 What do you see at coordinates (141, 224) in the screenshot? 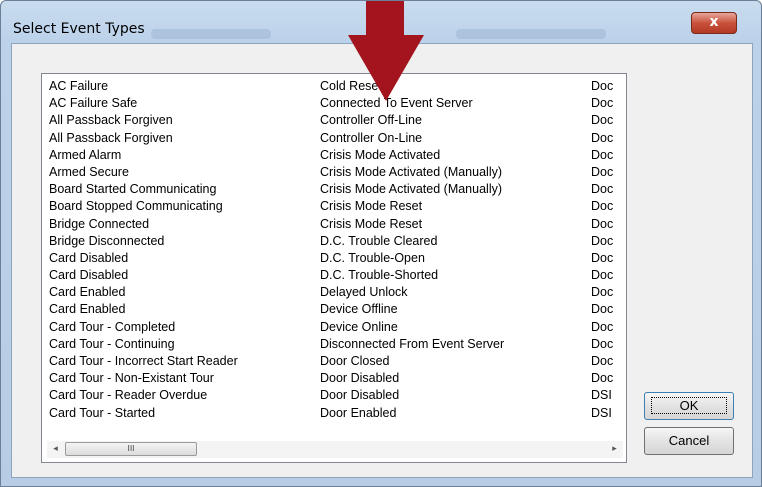
I see `list-item: Bridge Connected` at bounding box center [141, 224].